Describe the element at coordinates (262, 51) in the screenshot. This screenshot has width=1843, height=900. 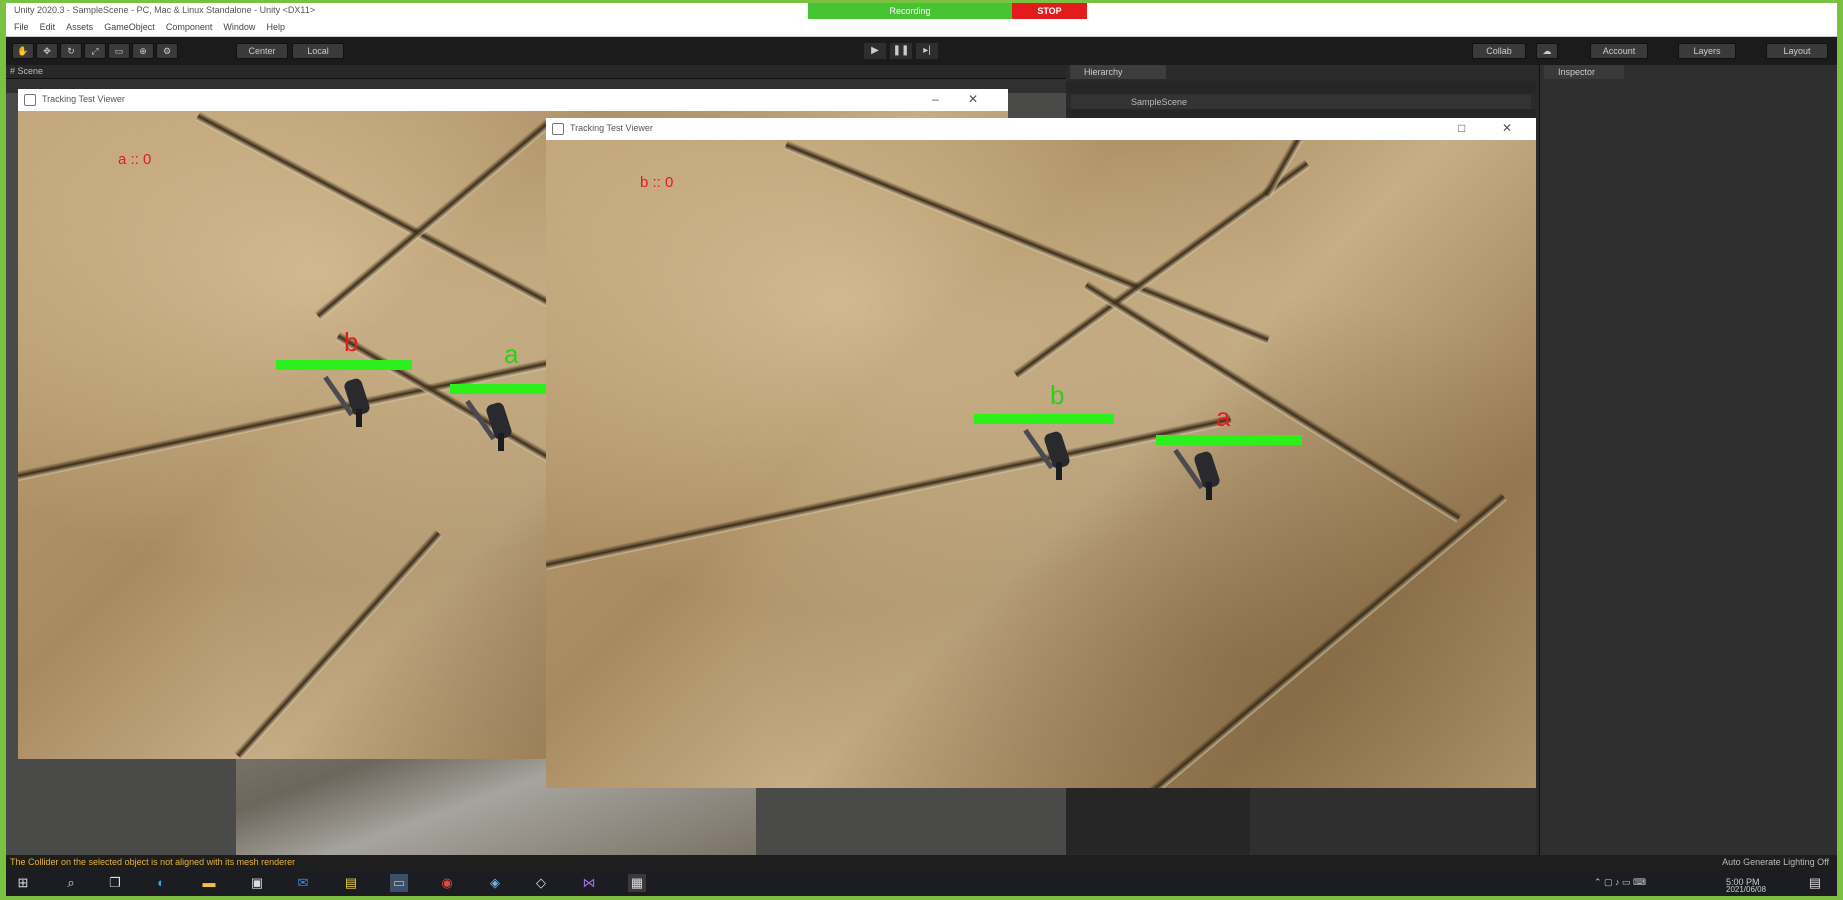
I see `pivot-center-toggle: Center` at that location.